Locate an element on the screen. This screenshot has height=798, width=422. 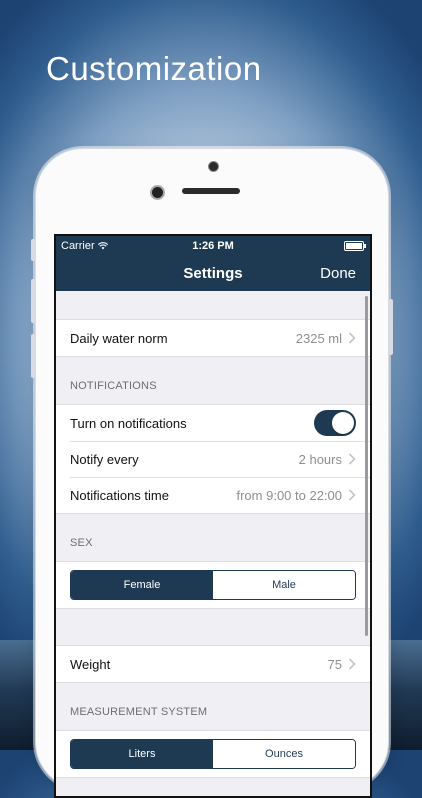
toggle-knob is located at coordinates (343, 423).